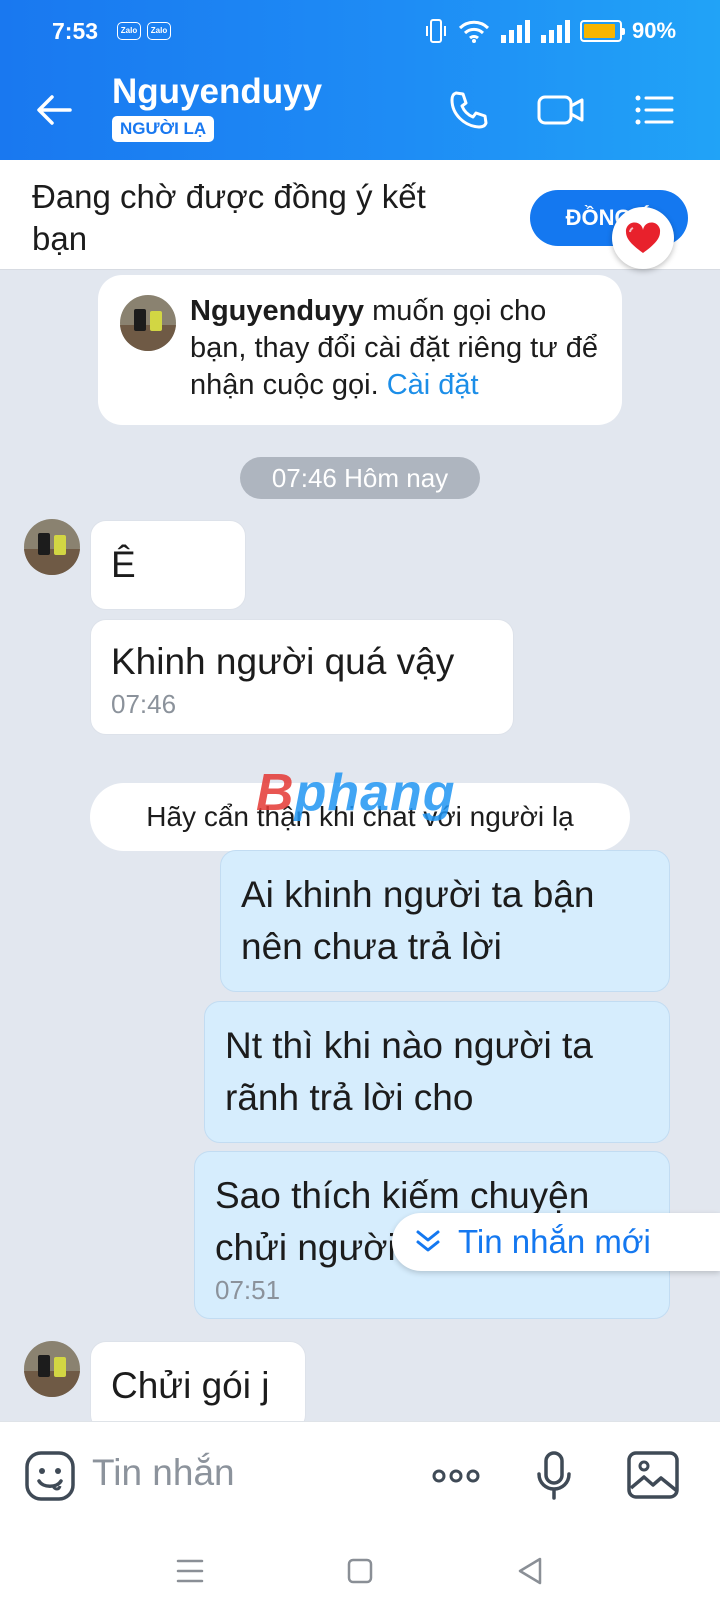  Describe the element at coordinates (50, 1476) in the screenshot. I see `emoji-icon` at that location.